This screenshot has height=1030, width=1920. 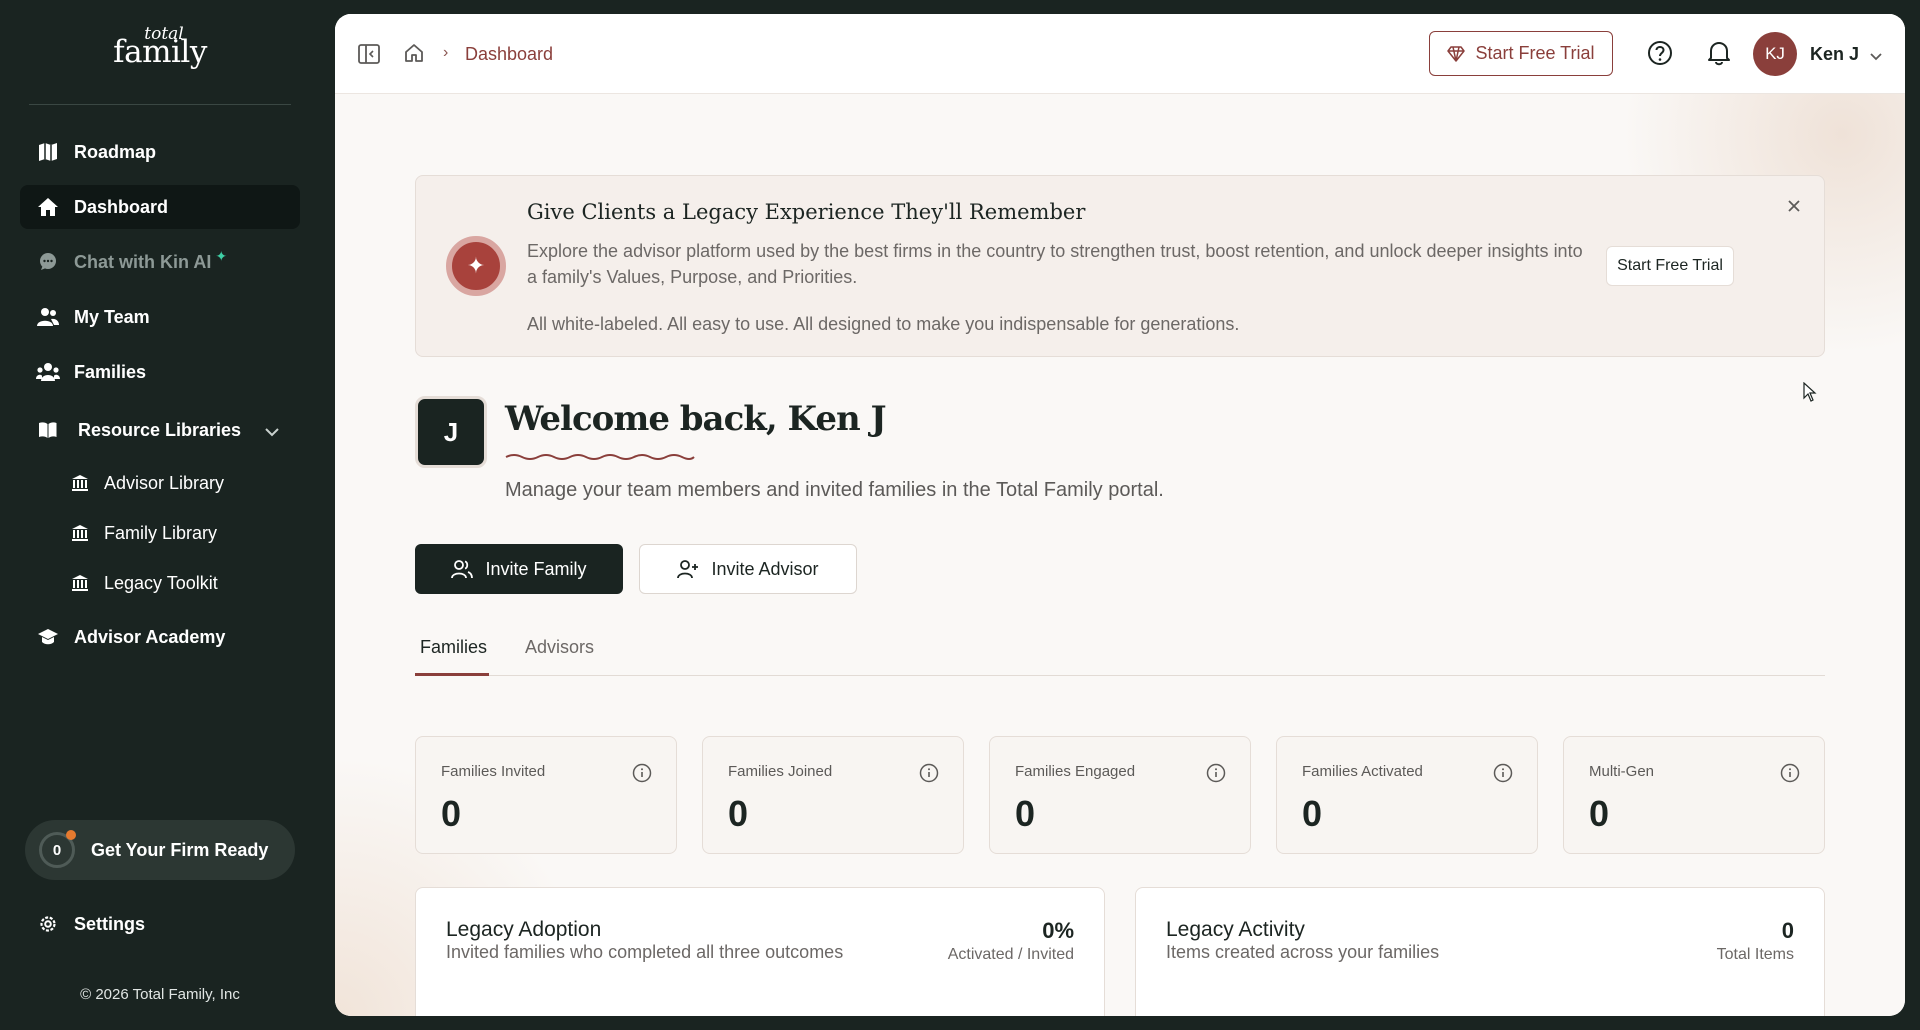 I want to click on breadcrumb-current: Dashboard, so click(x=509, y=54).